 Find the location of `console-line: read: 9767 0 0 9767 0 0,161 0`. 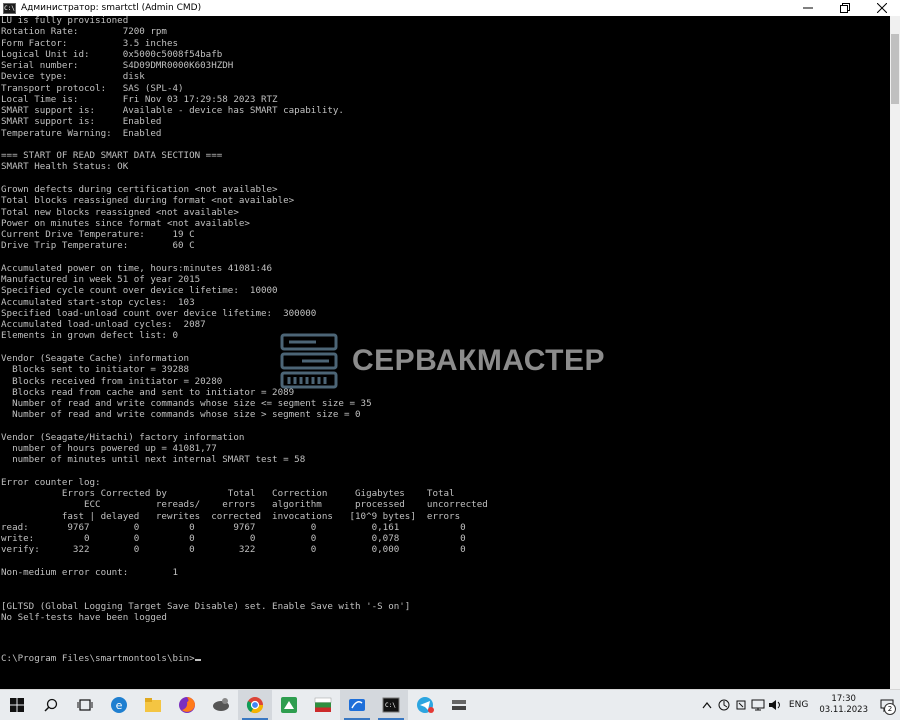

console-line: read: 9767 0 0 9767 0 0,161 0 is located at coordinates (233, 527).